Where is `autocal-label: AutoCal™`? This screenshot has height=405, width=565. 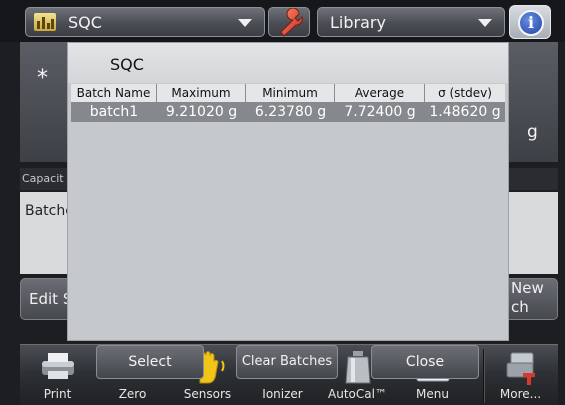
autocal-label: AutoCal™ is located at coordinates (357, 394).